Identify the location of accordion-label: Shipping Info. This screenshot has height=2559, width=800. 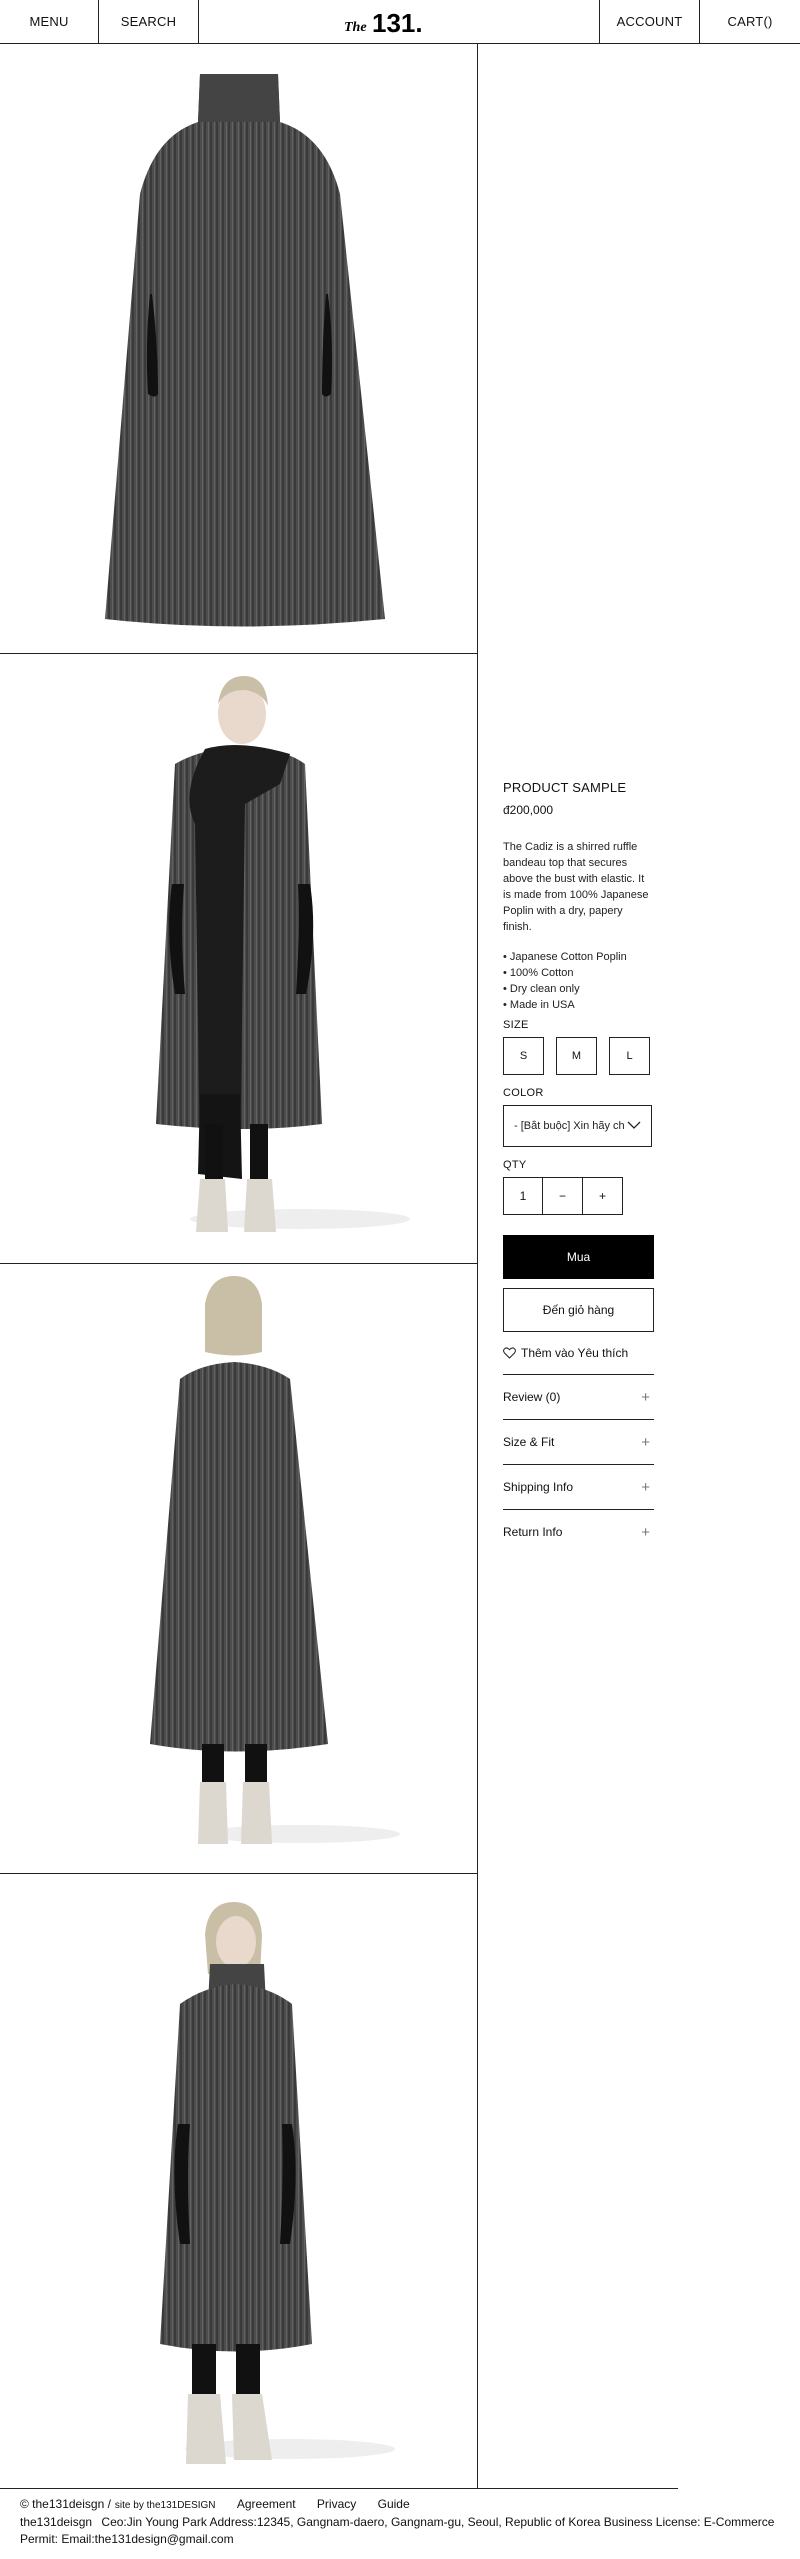
(538, 1487).